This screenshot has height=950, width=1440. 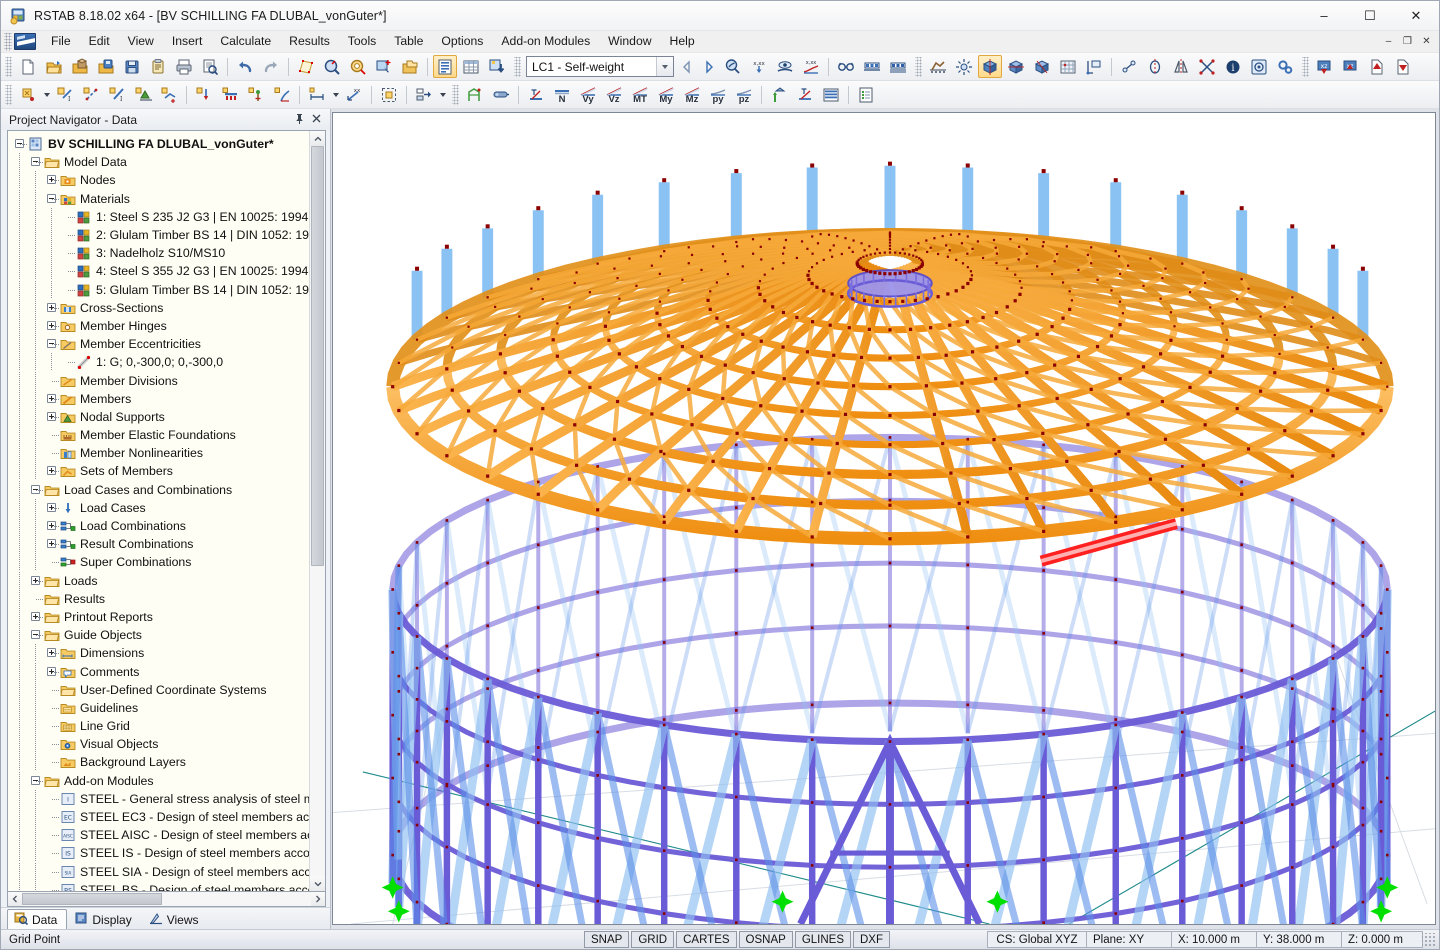 What do you see at coordinates (46, 94) in the screenshot?
I see `new-node-dropdown` at bounding box center [46, 94].